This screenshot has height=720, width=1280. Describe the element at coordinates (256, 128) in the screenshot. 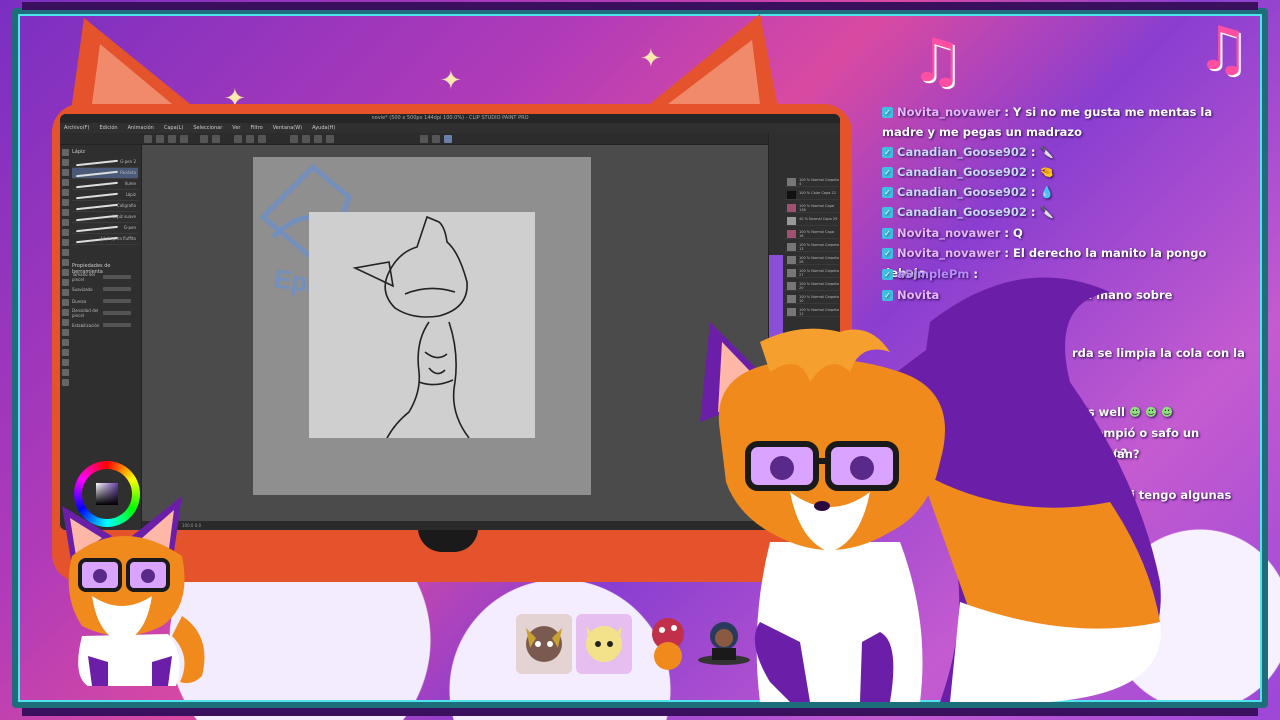

I see `menu-filter: Filtro` at that location.